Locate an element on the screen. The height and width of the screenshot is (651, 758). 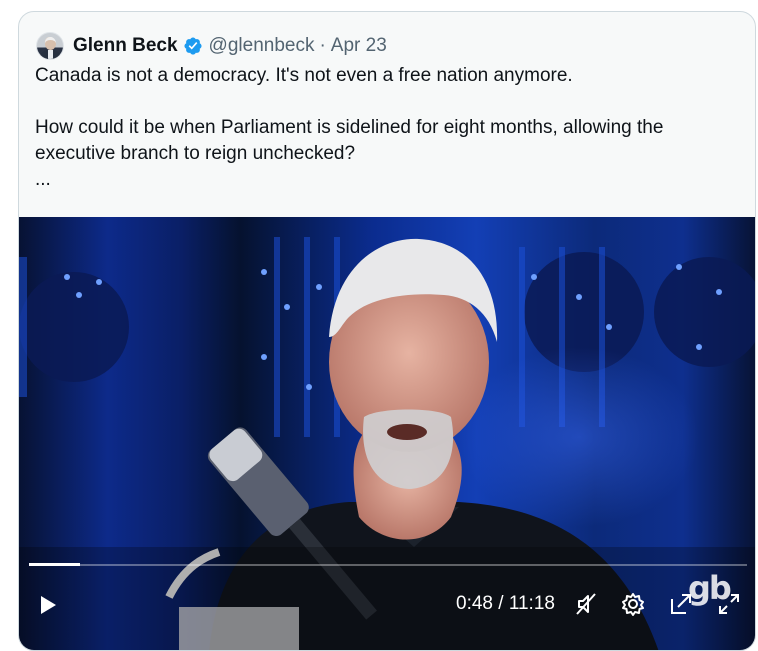
play-icon is located at coordinates (48, 605).